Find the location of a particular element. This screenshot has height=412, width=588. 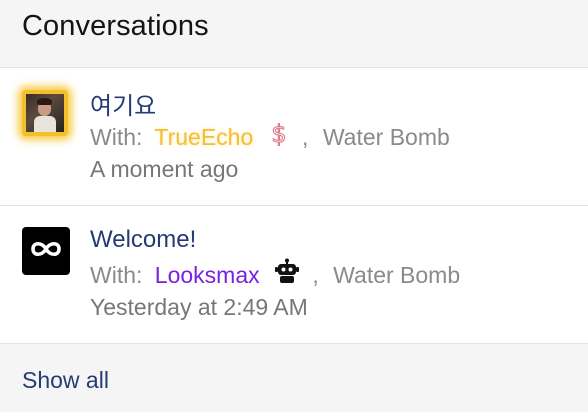

conversation-participants: With: TrueEcho $ , Water Bomb is located at coordinates (270, 136).